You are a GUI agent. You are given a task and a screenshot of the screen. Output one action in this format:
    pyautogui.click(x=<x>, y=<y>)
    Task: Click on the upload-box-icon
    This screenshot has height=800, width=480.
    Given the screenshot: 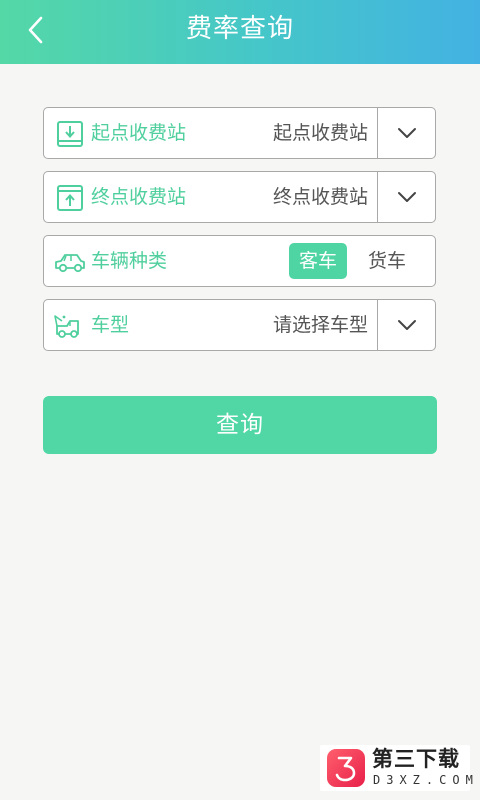 What is the action you would take?
    pyautogui.click(x=70, y=198)
    